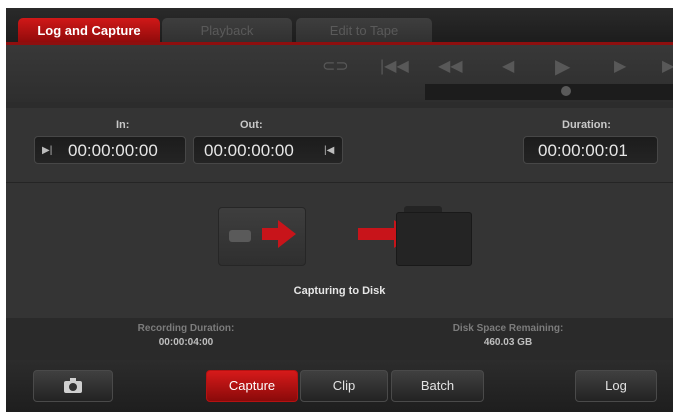 The height and width of the screenshot is (412, 673). What do you see at coordinates (508, 66) in the screenshot?
I see `step-back-icon: ◀` at bounding box center [508, 66].